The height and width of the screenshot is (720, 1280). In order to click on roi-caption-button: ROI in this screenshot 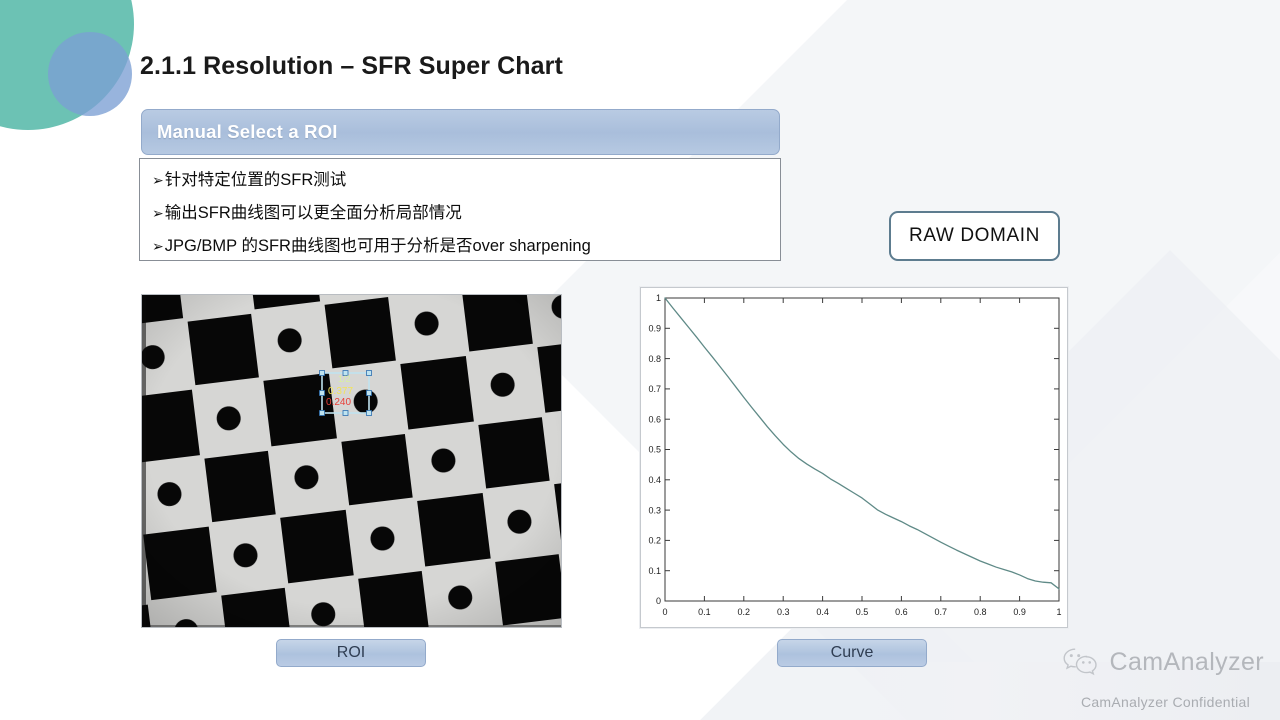, I will do `click(351, 653)`.